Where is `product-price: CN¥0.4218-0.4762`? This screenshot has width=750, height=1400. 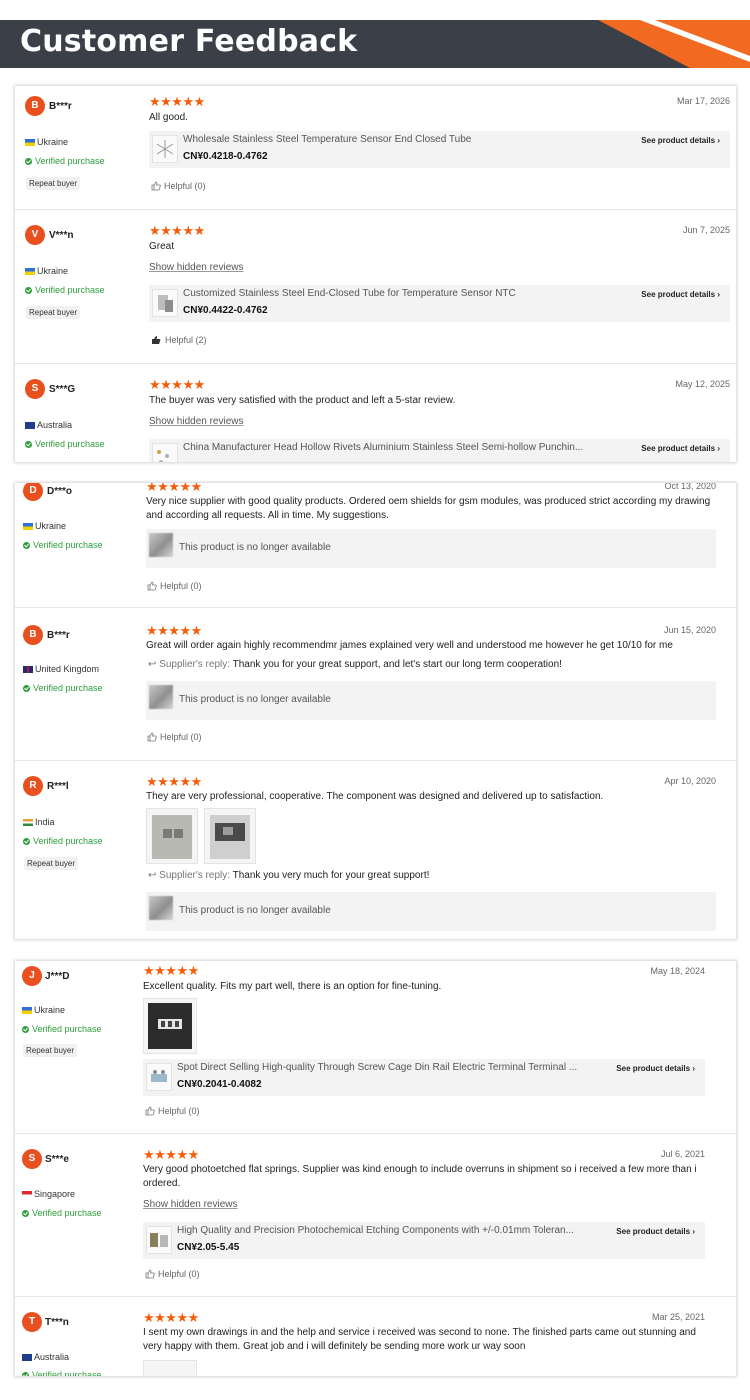
product-price: CN¥0.4218-0.4762 is located at coordinates (225, 156).